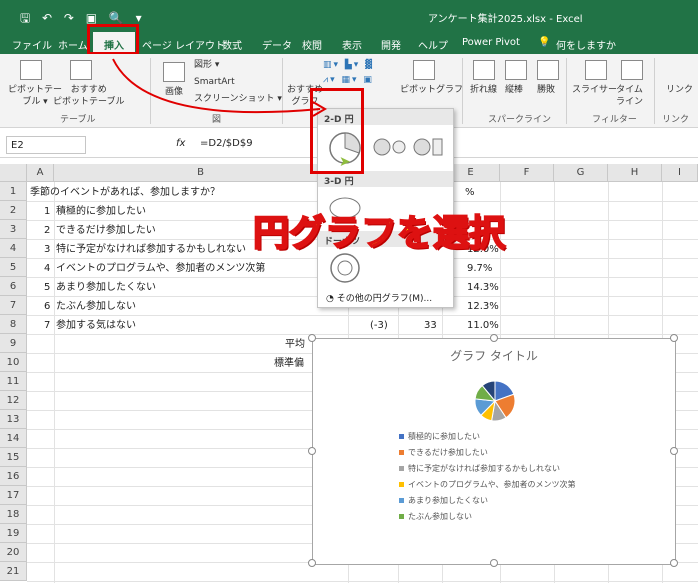 The image size is (698, 583). What do you see at coordinates (443, 500) in the screenshot?
I see `legend-item: あまり参加したくない` at bounding box center [443, 500].